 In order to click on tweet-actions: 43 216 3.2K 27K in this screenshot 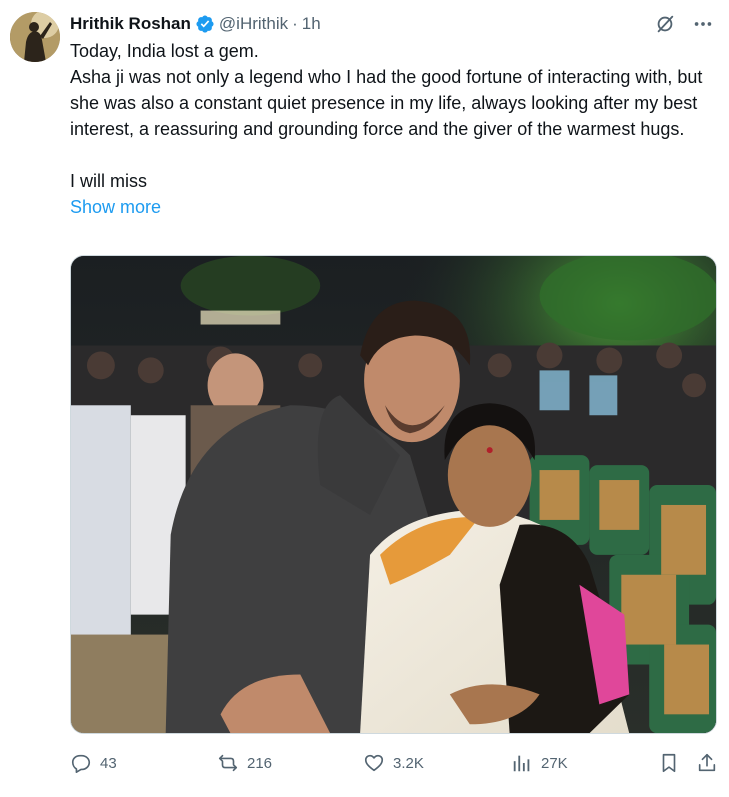, I will do `click(395, 765)`.